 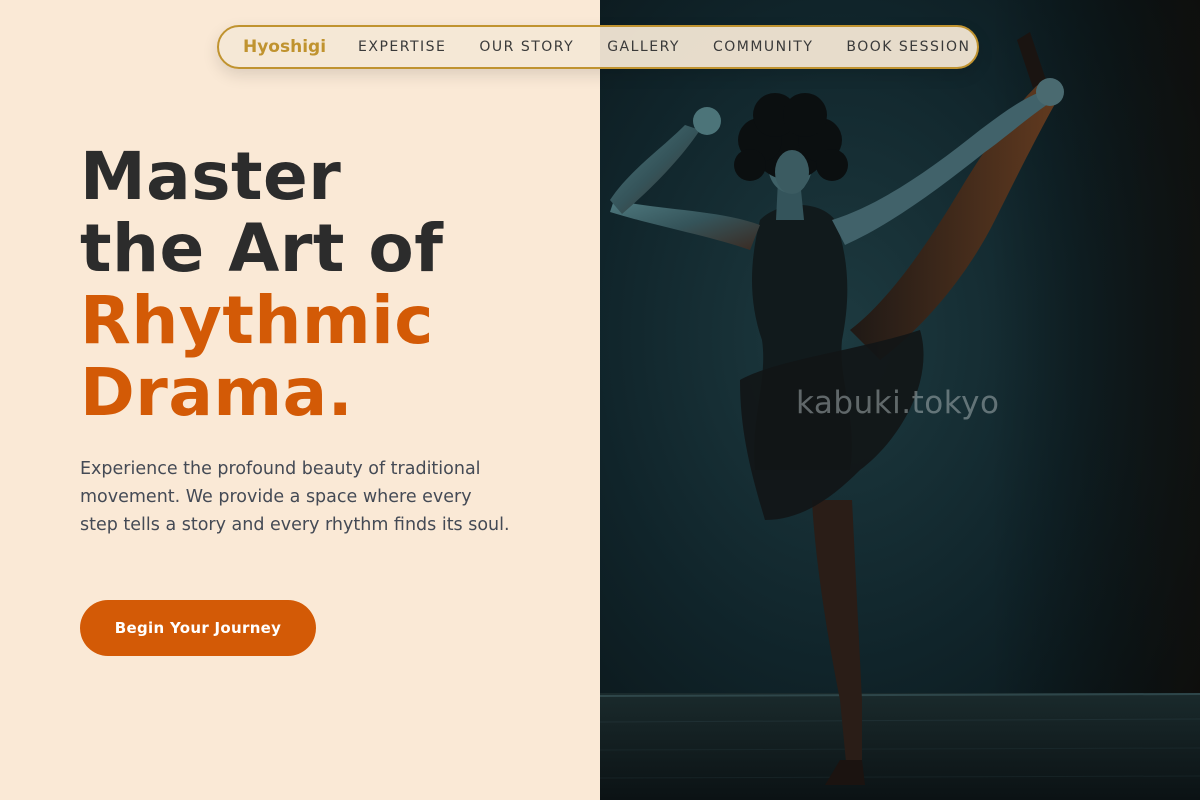 What do you see at coordinates (526, 47) in the screenshot?
I see `nav-link-our-story: OUR STORY` at bounding box center [526, 47].